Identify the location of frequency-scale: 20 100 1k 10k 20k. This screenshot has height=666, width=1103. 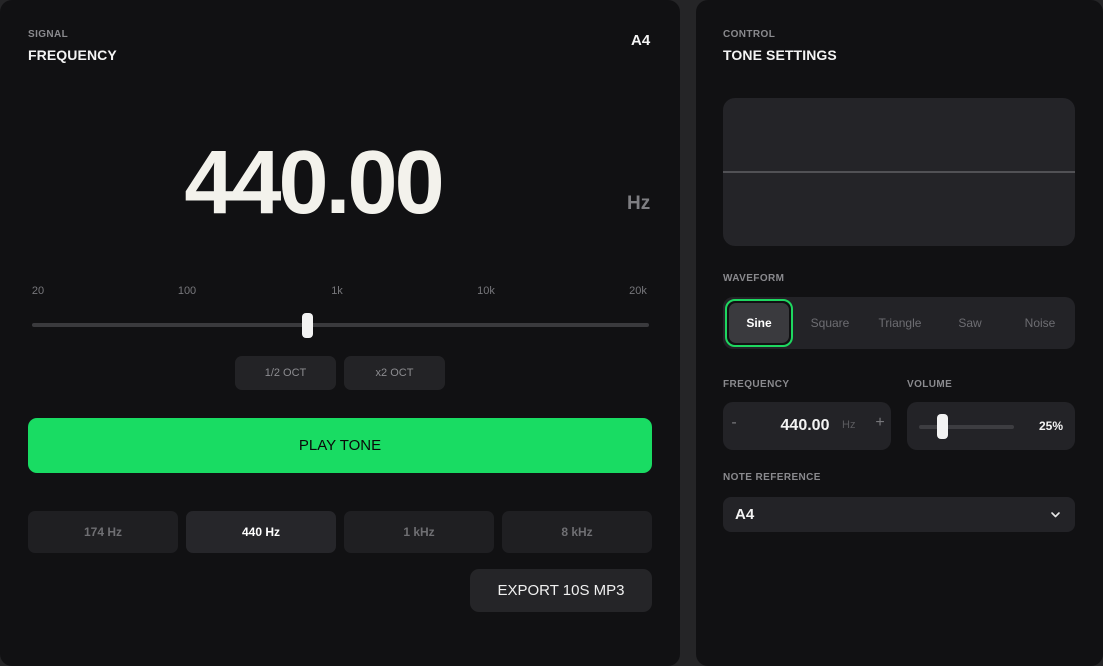
(340, 292).